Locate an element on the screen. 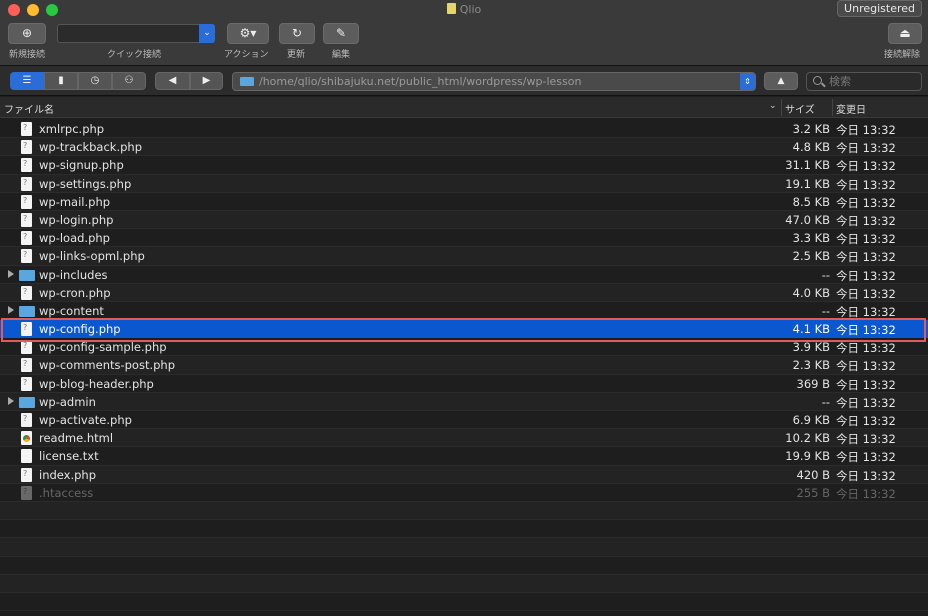 This screenshot has width=928, height=616. column-modified-header: 変更日 is located at coordinates (851, 108).